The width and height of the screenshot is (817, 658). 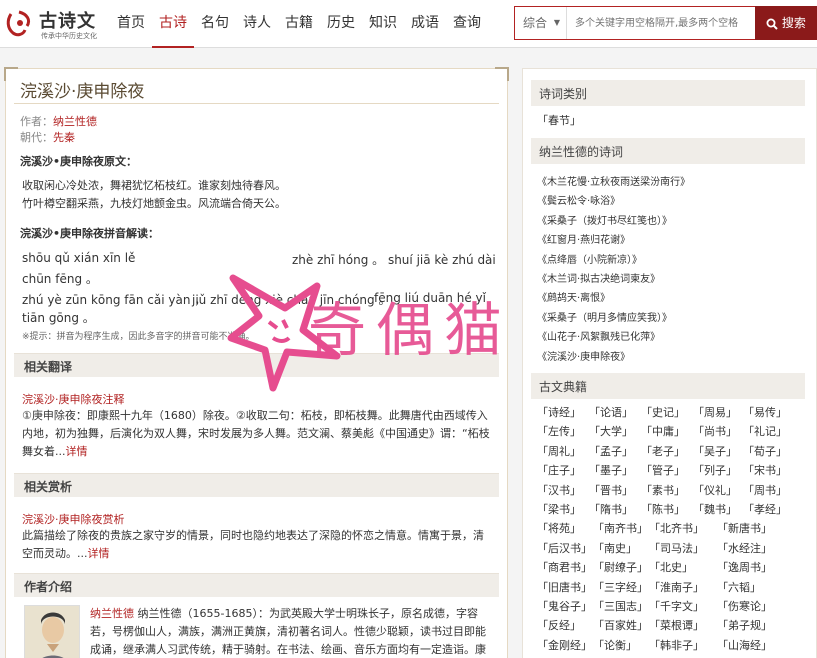 I want to click on classic-book-link: 「吴子」, so click(x=715, y=451).